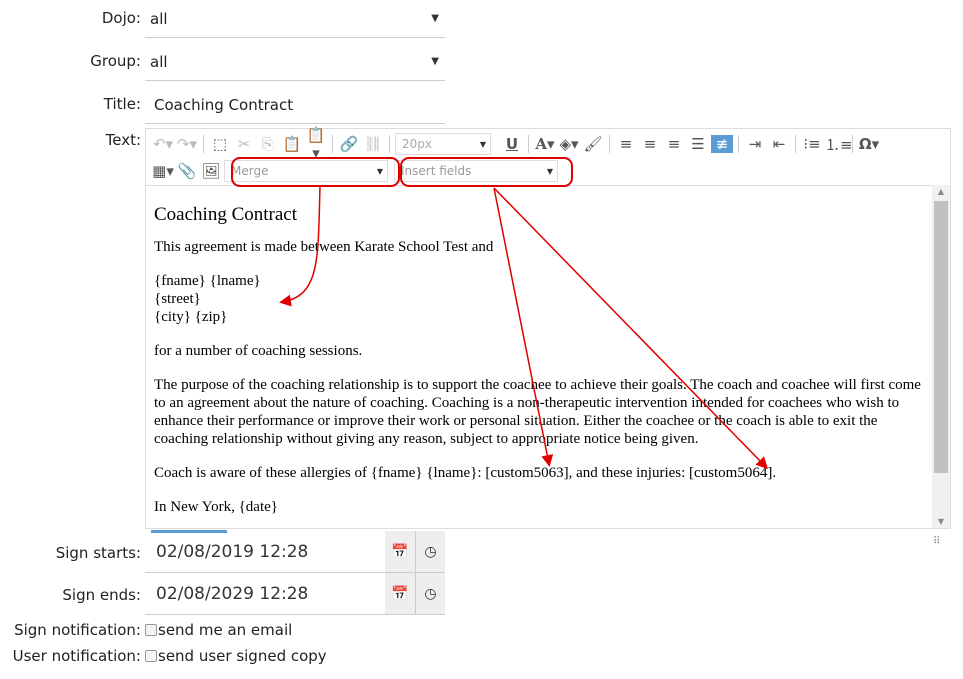  Describe the element at coordinates (539, 299) in the screenshot. I see `doc-address: {fname} {lname} {street} {city} {zip}` at that location.